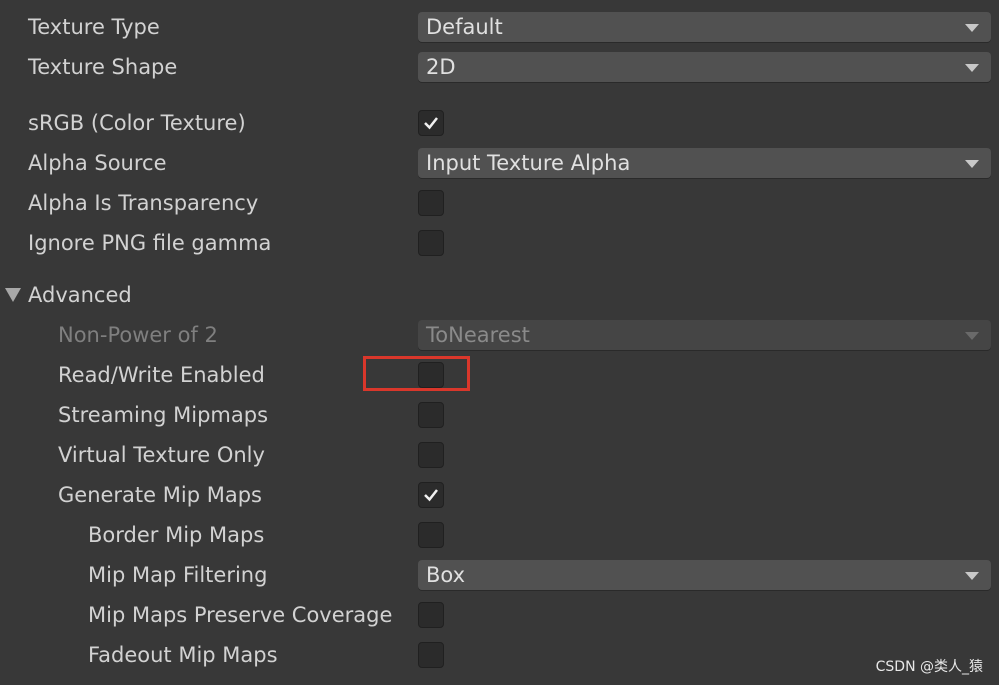 This screenshot has width=999, height=685. Describe the element at coordinates (143, 203) in the screenshot. I see `alpha-is-transparency-label: Alpha Is Transparency` at that location.